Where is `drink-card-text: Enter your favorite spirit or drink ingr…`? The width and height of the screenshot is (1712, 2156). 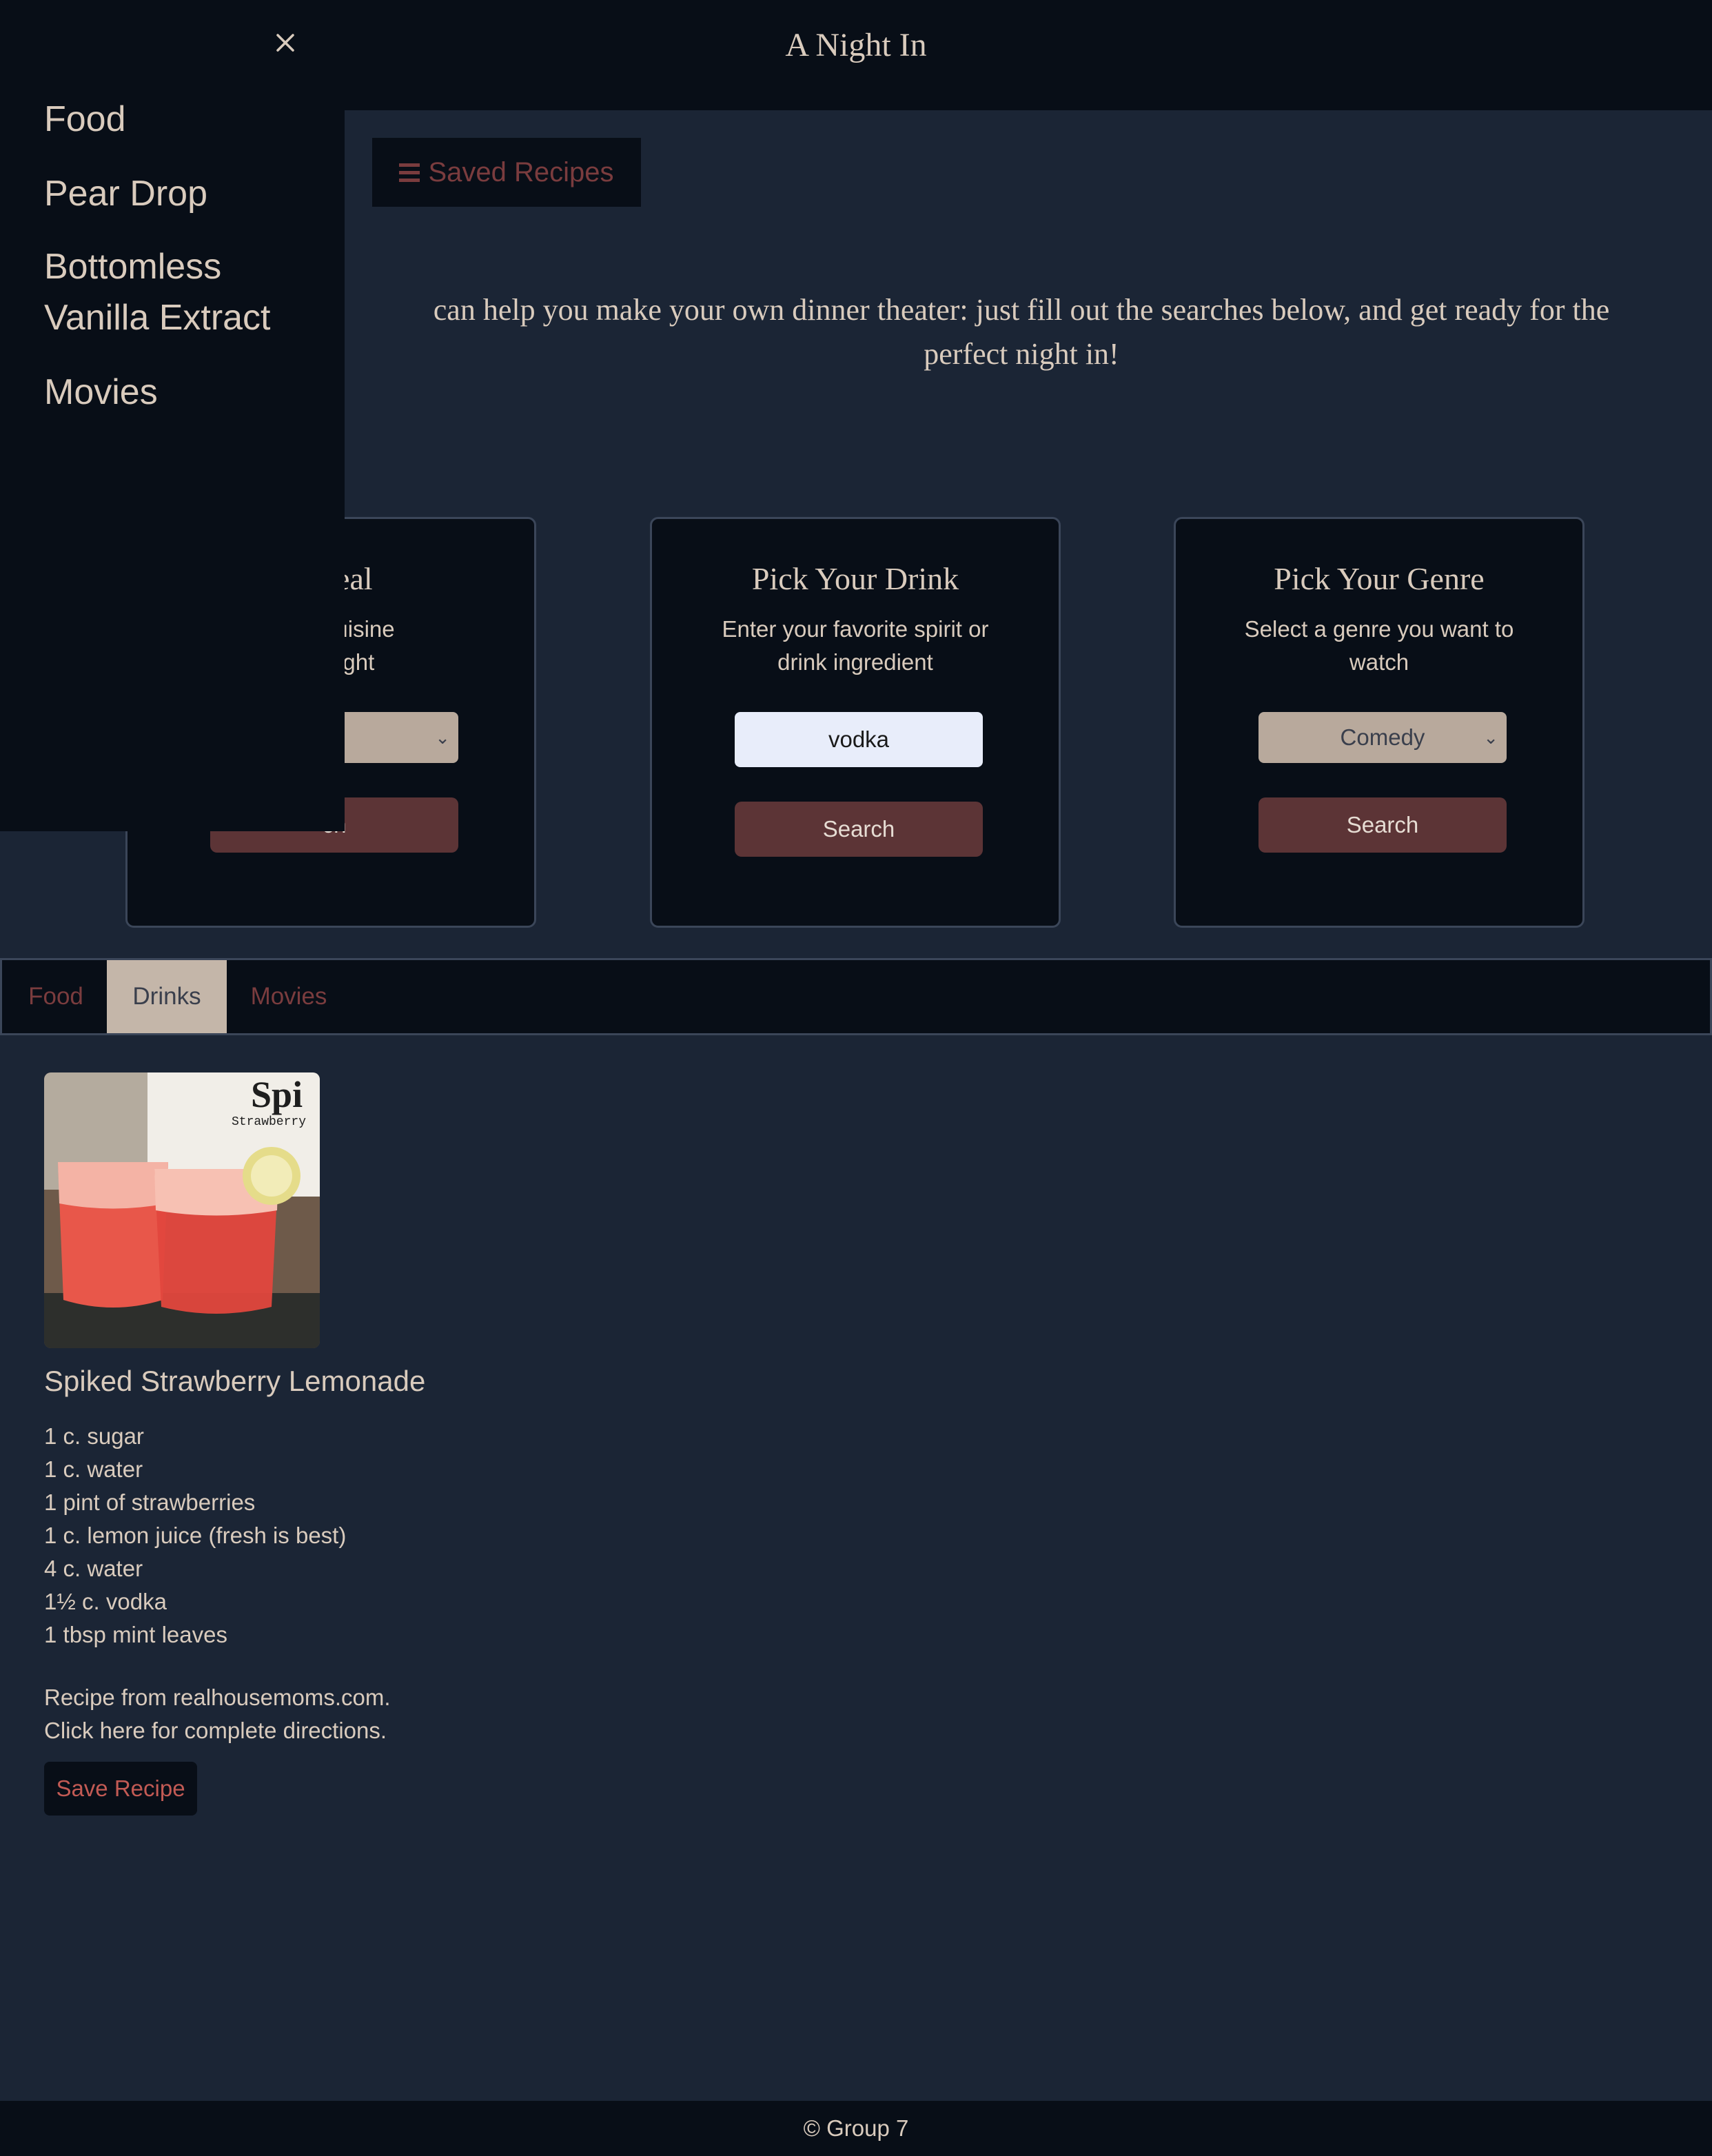 drink-card-text: Enter your favorite spirit or drink ingr… is located at coordinates (855, 646).